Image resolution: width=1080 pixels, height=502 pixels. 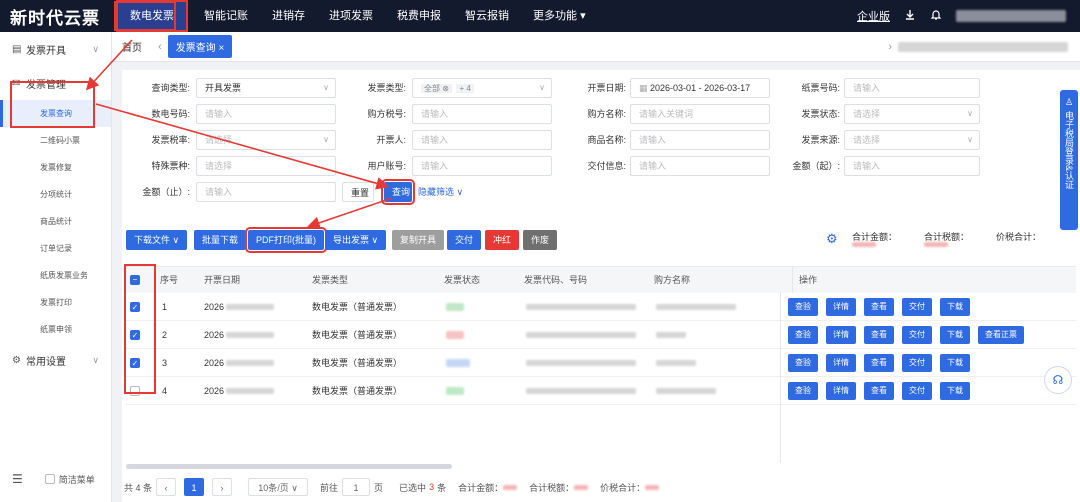 What do you see at coordinates (55, 194) in the screenshot?
I see `sidebar-item-item-stats: 分项统计` at bounding box center [55, 194].